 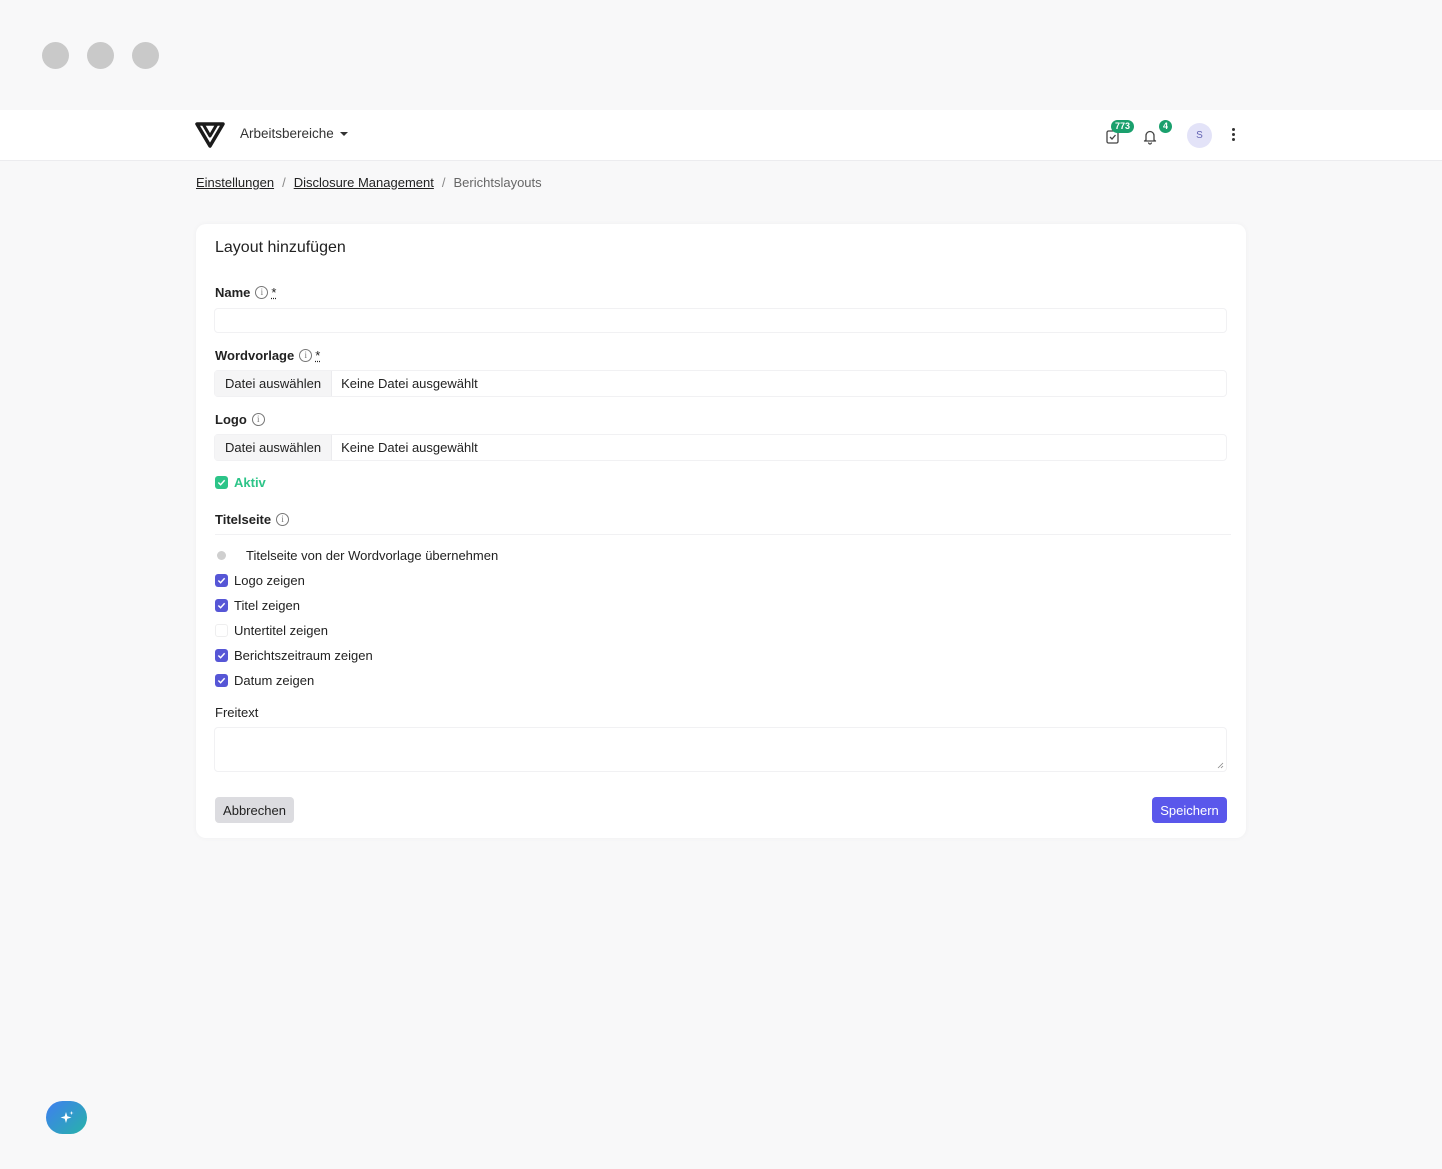 I want to click on option-untertitel-zeigen: Untertitel zeigen, so click(x=271, y=630).